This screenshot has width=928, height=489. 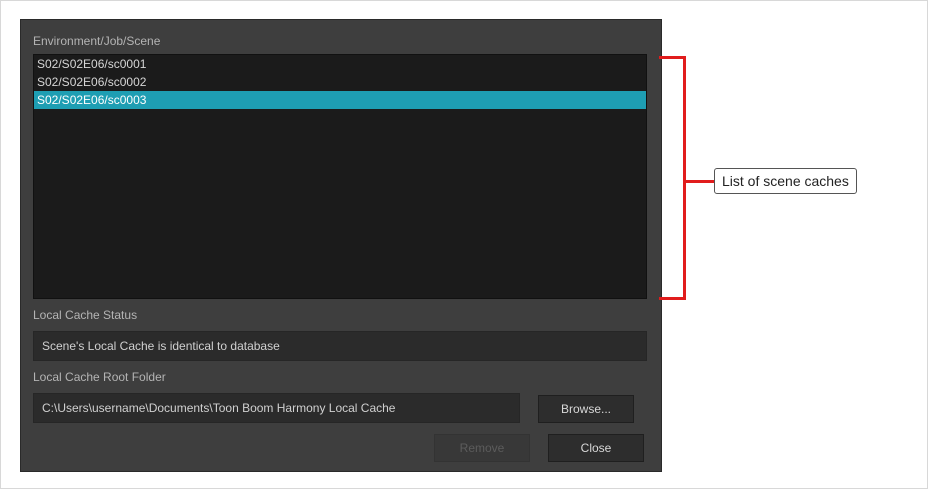 What do you see at coordinates (97, 41) in the screenshot?
I see `scene-list-label: Environment/Job/Scene` at bounding box center [97, 41].